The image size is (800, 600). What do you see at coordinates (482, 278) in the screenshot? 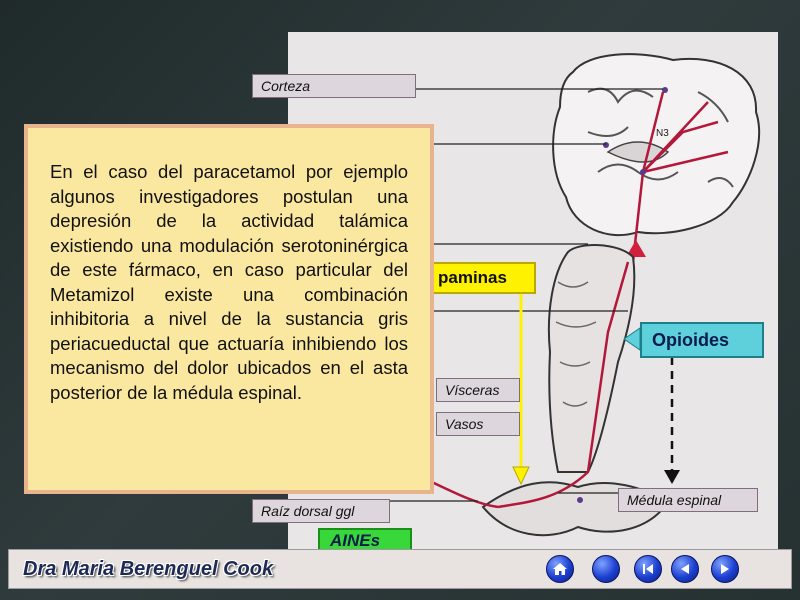
I see `label-dopaminas: paminas` at bounding box center [482, 278].